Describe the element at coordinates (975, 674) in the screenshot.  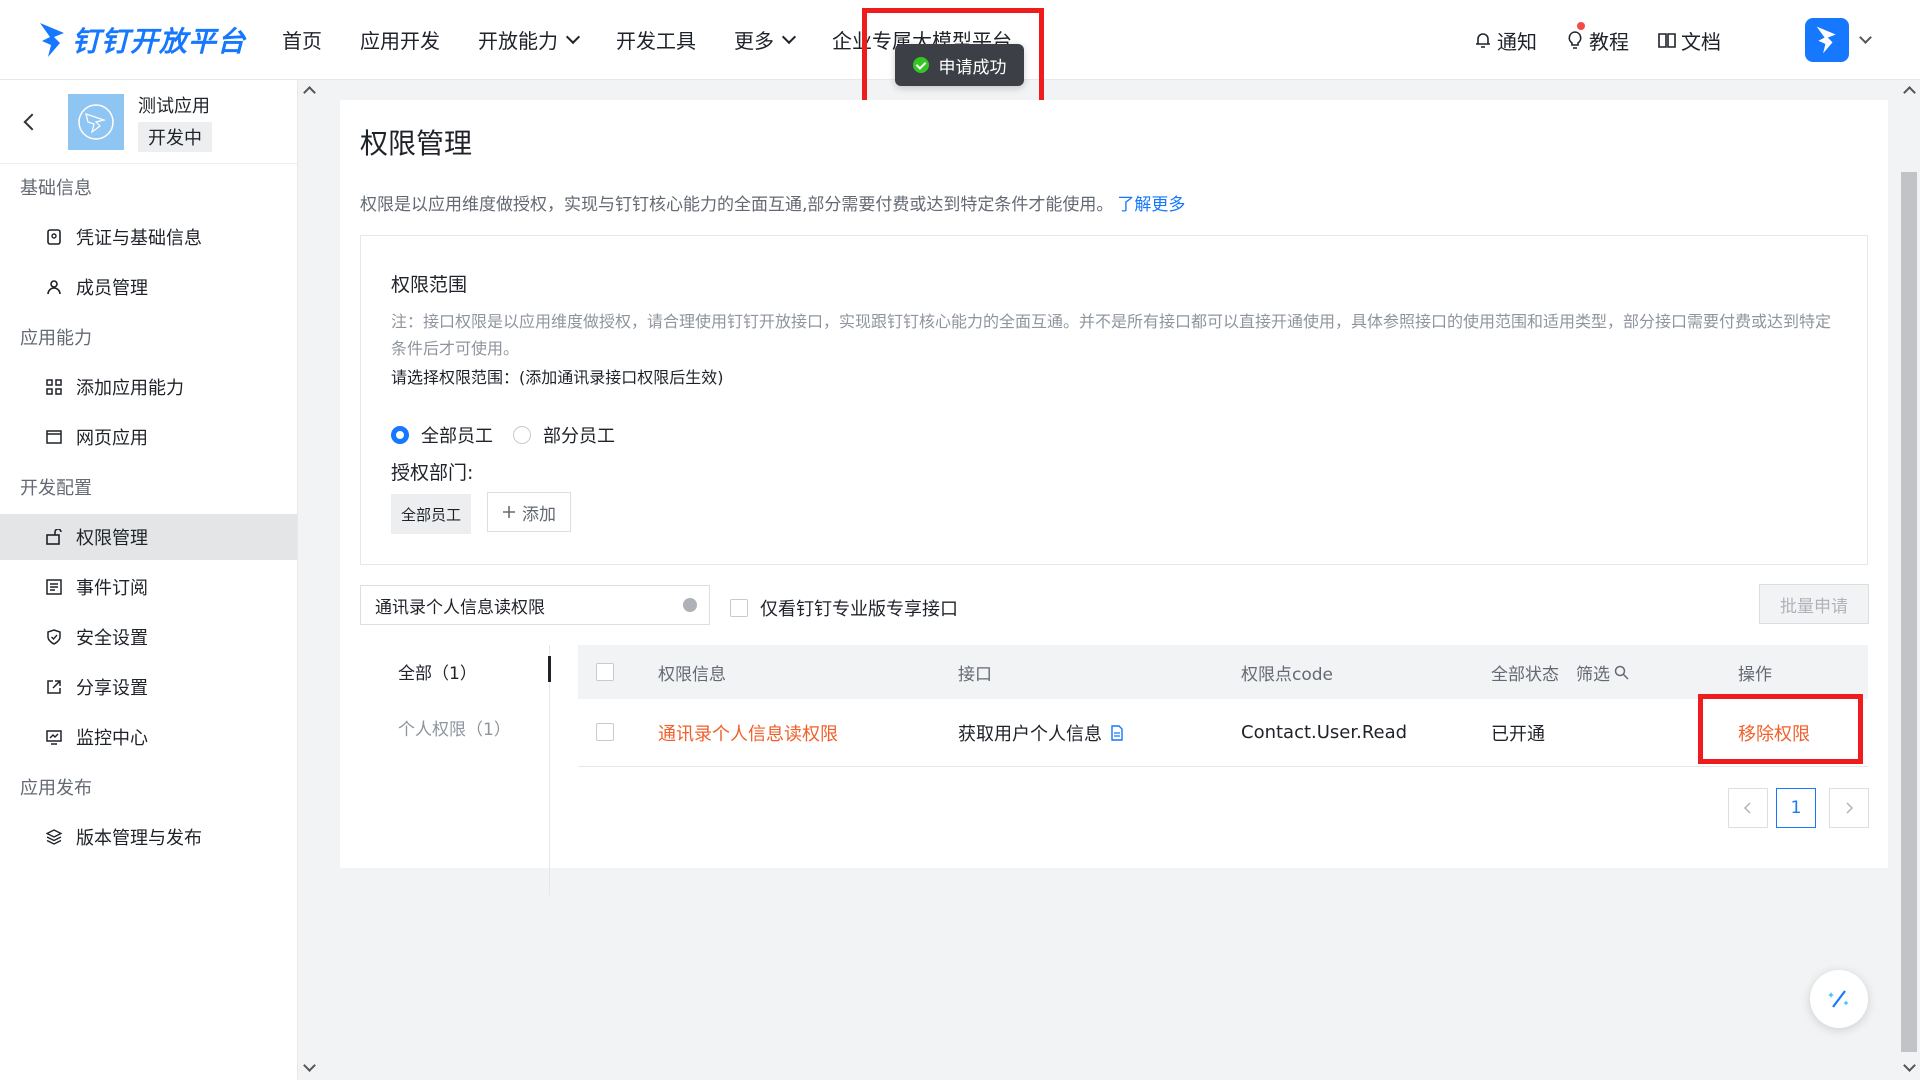
I see `header-api: 接口` at that location.